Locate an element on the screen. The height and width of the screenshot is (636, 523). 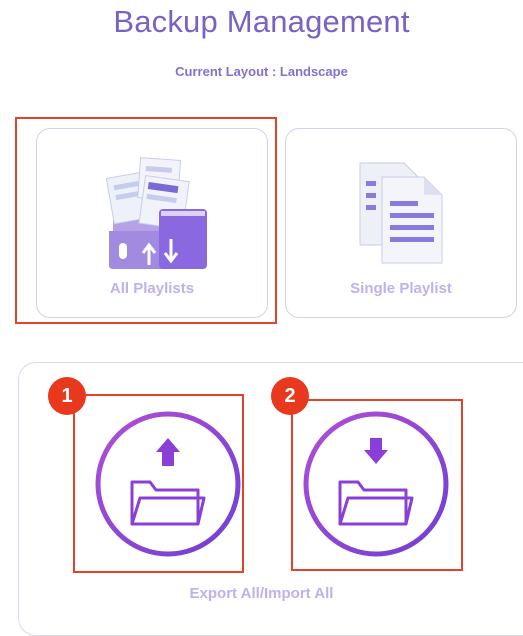
page-title: Backup Management is located at coordinates (261, 21).